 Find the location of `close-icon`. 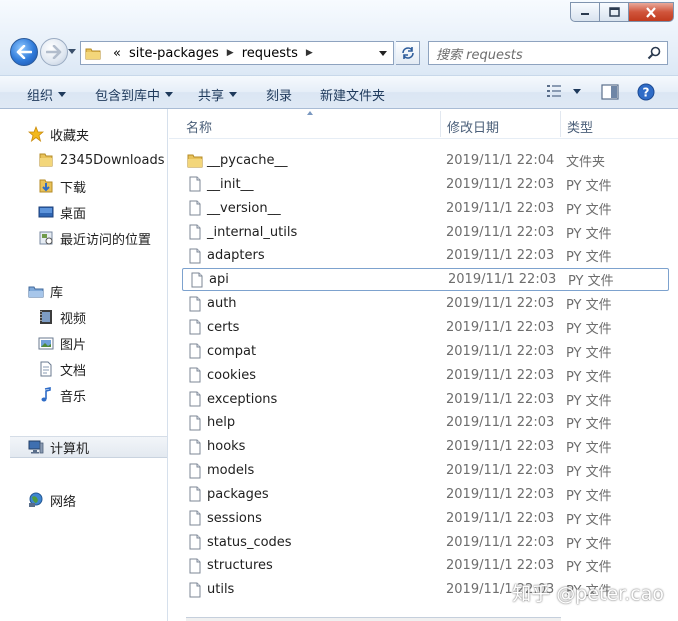

close-icon is located at coordinates (651, 12).